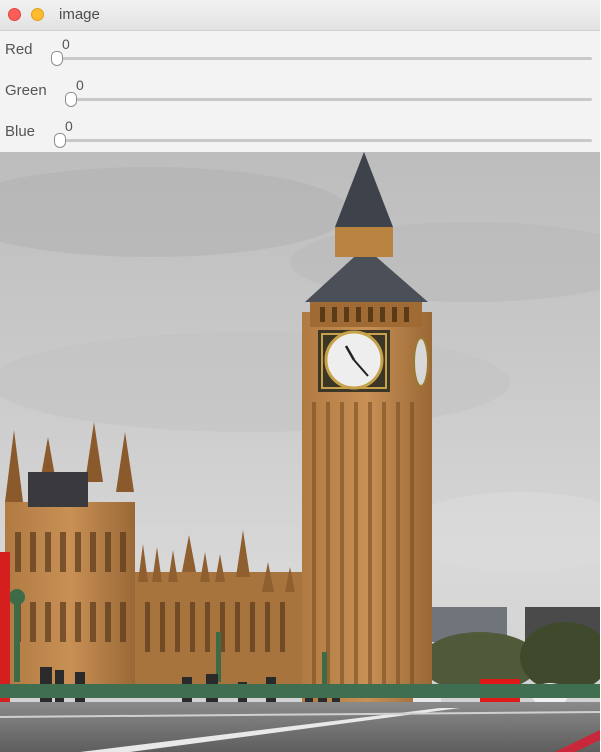 The image size is (601, 752). I want to click on trackbar-red: Red 0, so click(300, 51).